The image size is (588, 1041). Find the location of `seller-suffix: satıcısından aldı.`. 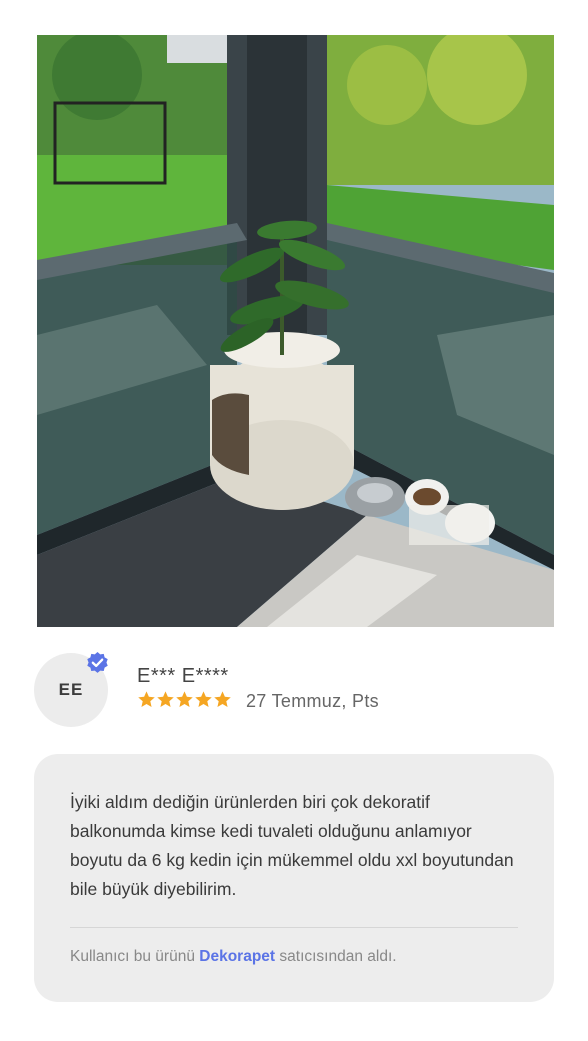

seller-suffix: satıcısından aldı. is located at coordinates (338, 956).